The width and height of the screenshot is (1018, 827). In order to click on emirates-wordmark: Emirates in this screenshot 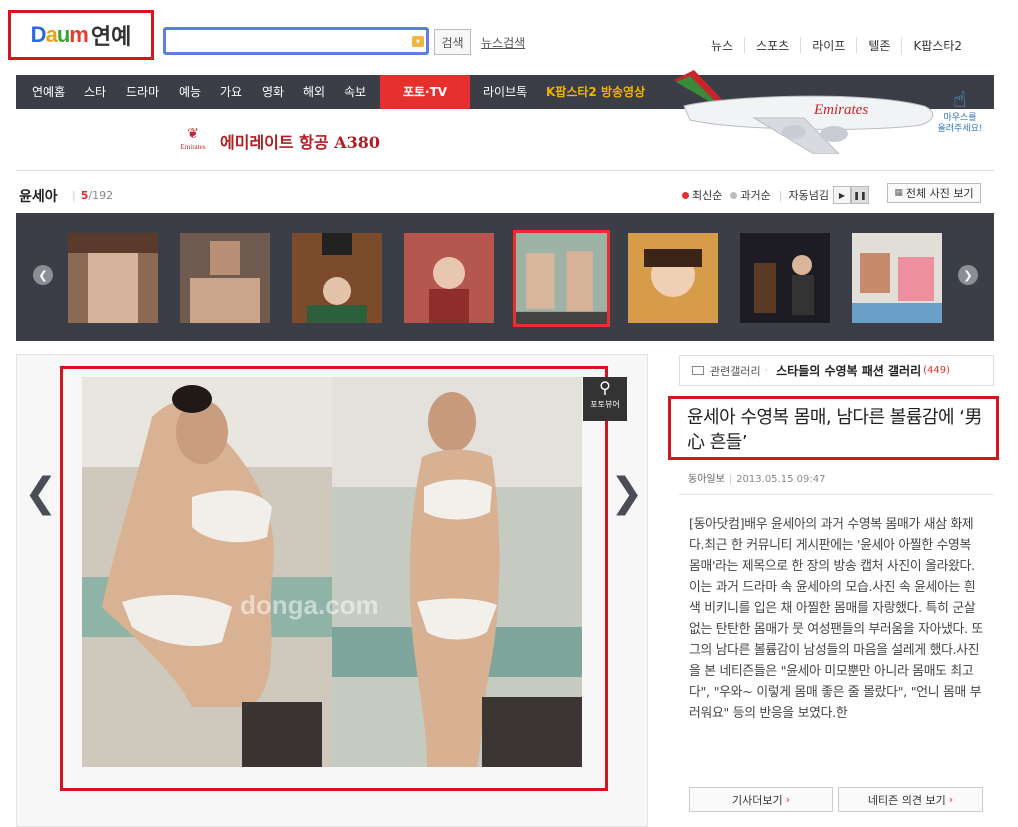, I will do `click(193, 147)`.